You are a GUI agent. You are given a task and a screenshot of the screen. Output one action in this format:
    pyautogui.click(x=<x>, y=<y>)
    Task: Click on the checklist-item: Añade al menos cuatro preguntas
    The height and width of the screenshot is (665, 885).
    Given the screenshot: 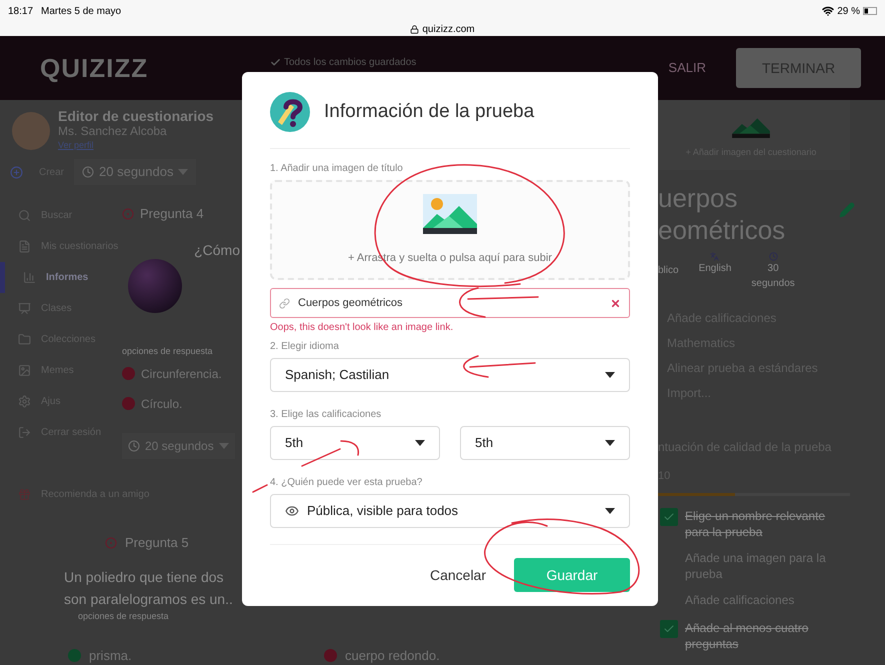 What is the action you would take?
    pyautogui.click(x=747, y=636)
    